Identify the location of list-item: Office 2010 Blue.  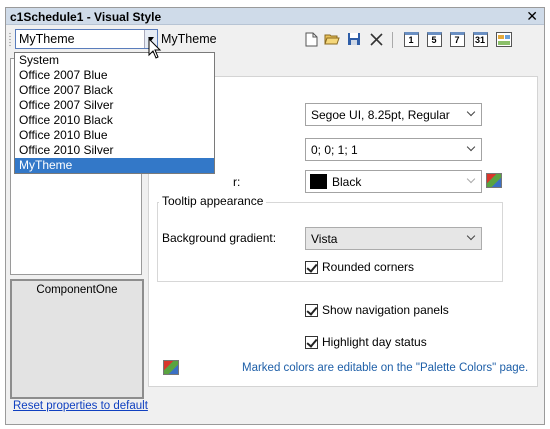
(114, 135).